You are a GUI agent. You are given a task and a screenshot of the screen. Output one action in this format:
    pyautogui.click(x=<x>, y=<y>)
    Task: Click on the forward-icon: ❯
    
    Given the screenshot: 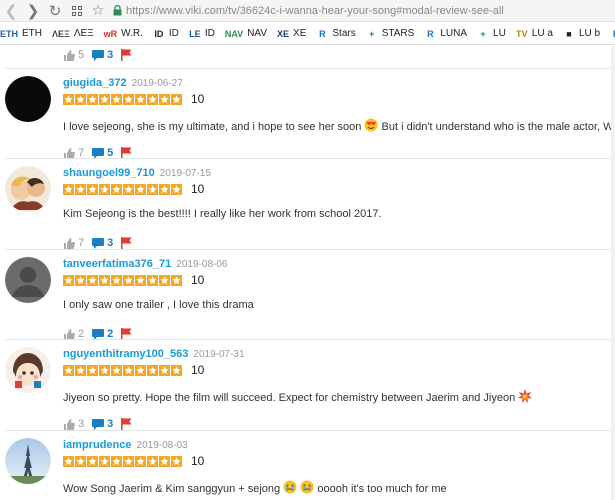 What is the action you would take?
    pyautogui.click(x=33, y=11)
    